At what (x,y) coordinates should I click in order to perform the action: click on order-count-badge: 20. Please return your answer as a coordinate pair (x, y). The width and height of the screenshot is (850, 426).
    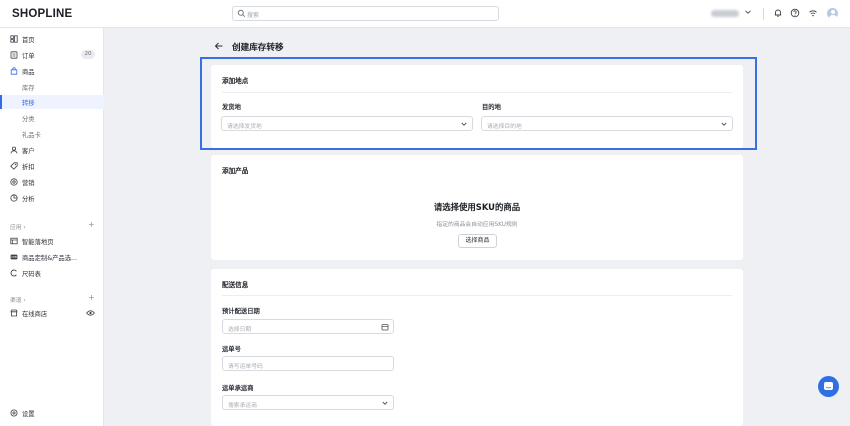
    Looking at the image, I should click on (88, 54).